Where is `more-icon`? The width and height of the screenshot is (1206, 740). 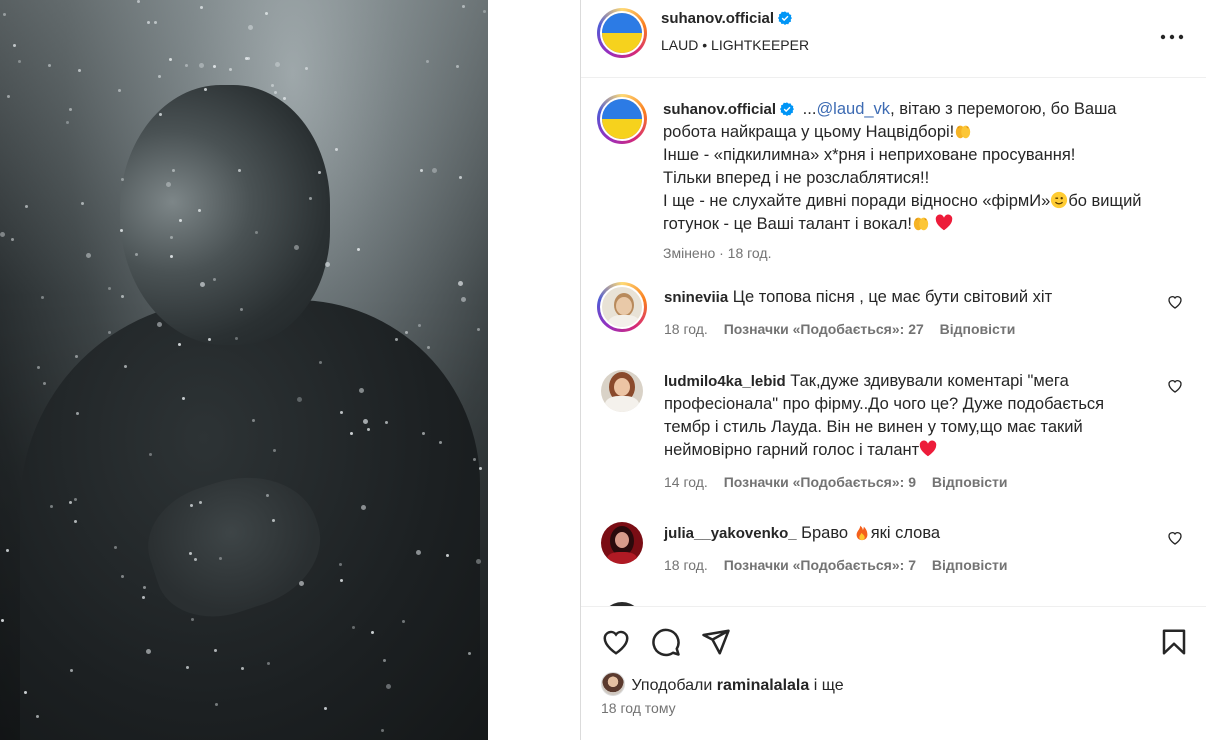
more-icon is located at coordinates (1172, 34).